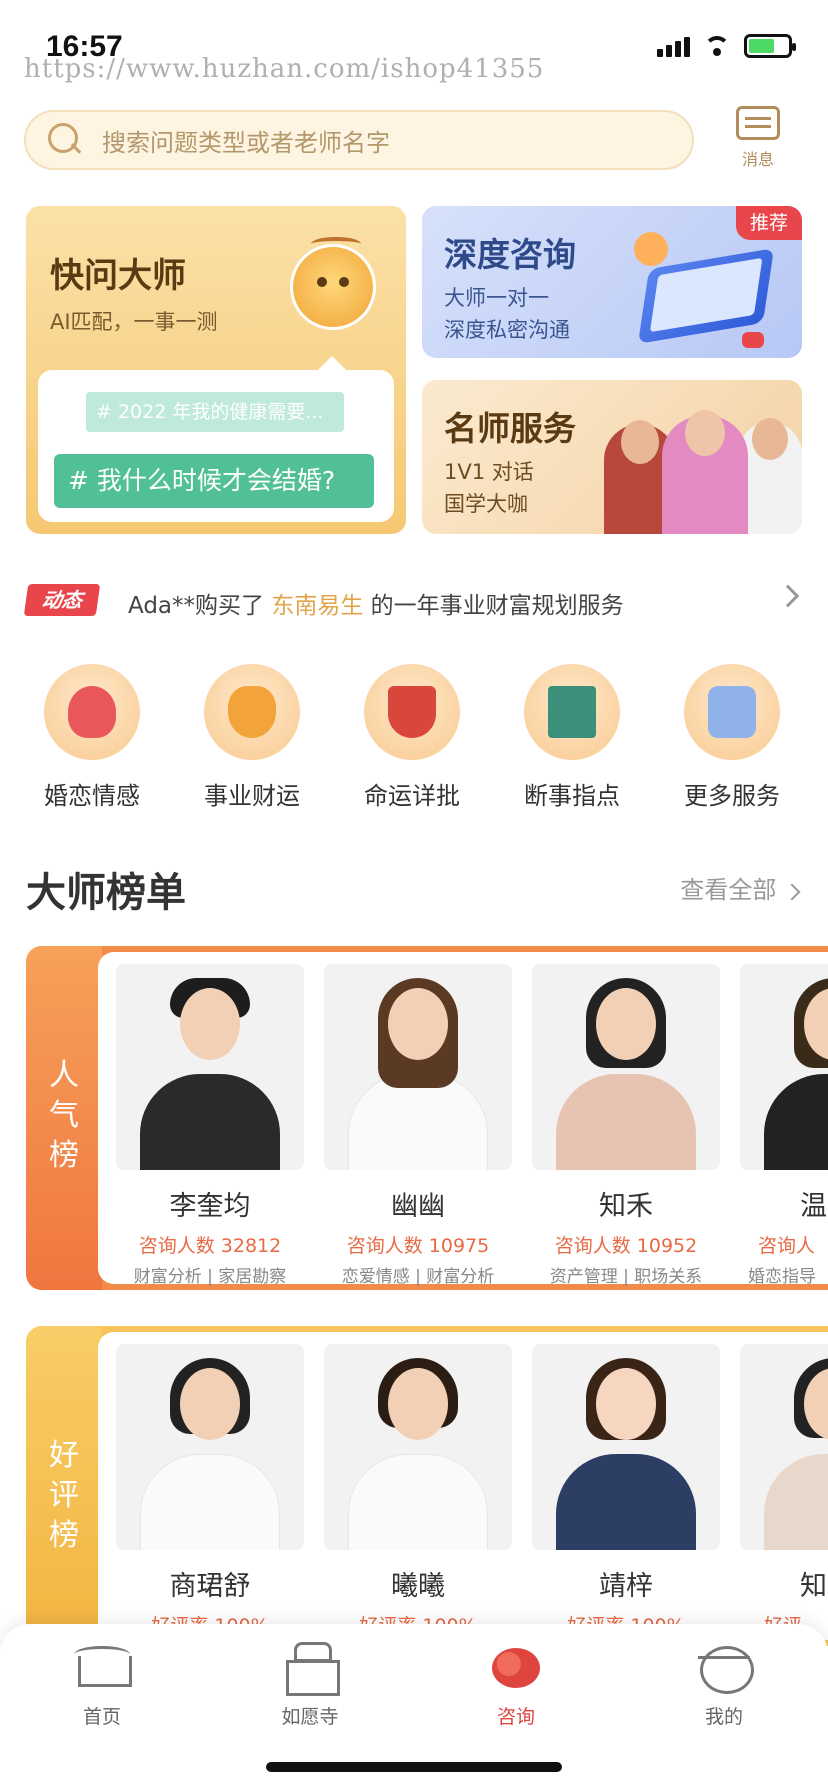 Image resolution: width=828 pixels, height=1792 pixels. What do you see at coordinates (626, 1491) in the screenshot?
I see `master-card: 靖梓 好评率 100%` at bounding box center [626, 1491].